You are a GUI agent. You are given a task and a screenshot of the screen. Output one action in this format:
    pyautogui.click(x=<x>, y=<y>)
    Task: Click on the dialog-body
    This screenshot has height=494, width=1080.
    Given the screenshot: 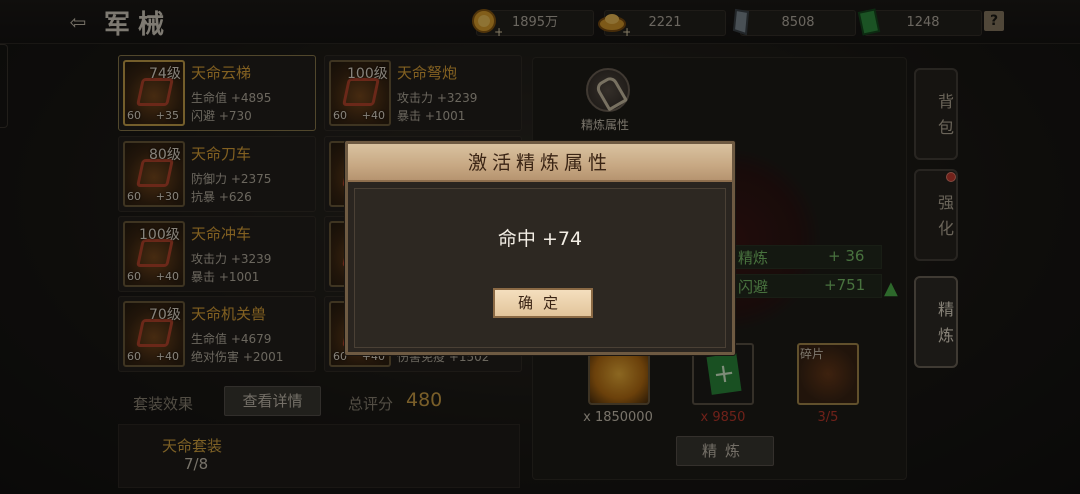 What is the action you would take?
    pyautogui.click(x=540, y=268)
    